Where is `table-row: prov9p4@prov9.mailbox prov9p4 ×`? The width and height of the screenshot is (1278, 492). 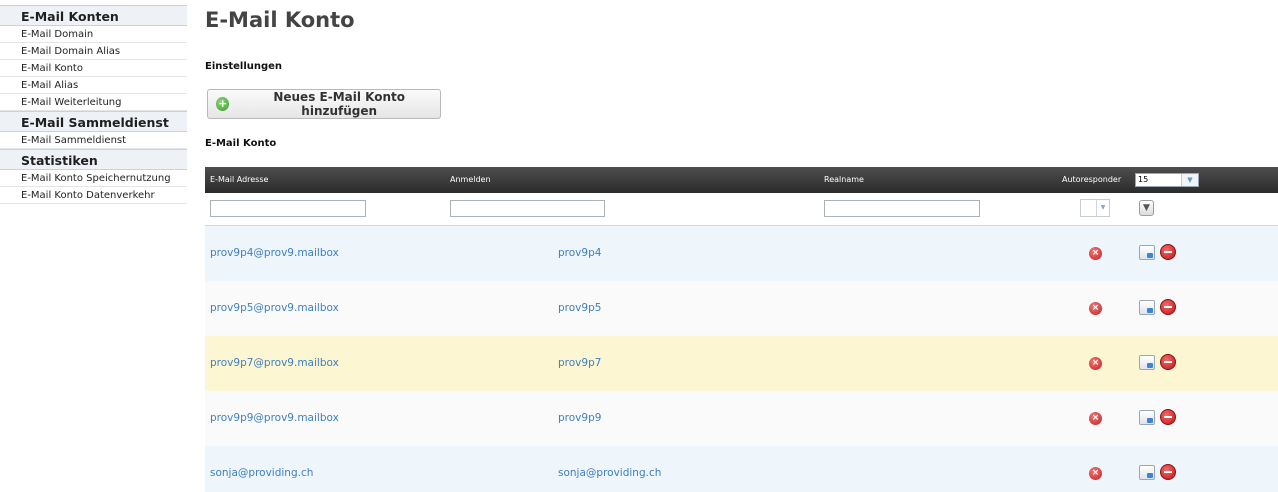 table-row: prov9p4@prov9.mailbox prov9p4 × is located at coordinates (741, 253).